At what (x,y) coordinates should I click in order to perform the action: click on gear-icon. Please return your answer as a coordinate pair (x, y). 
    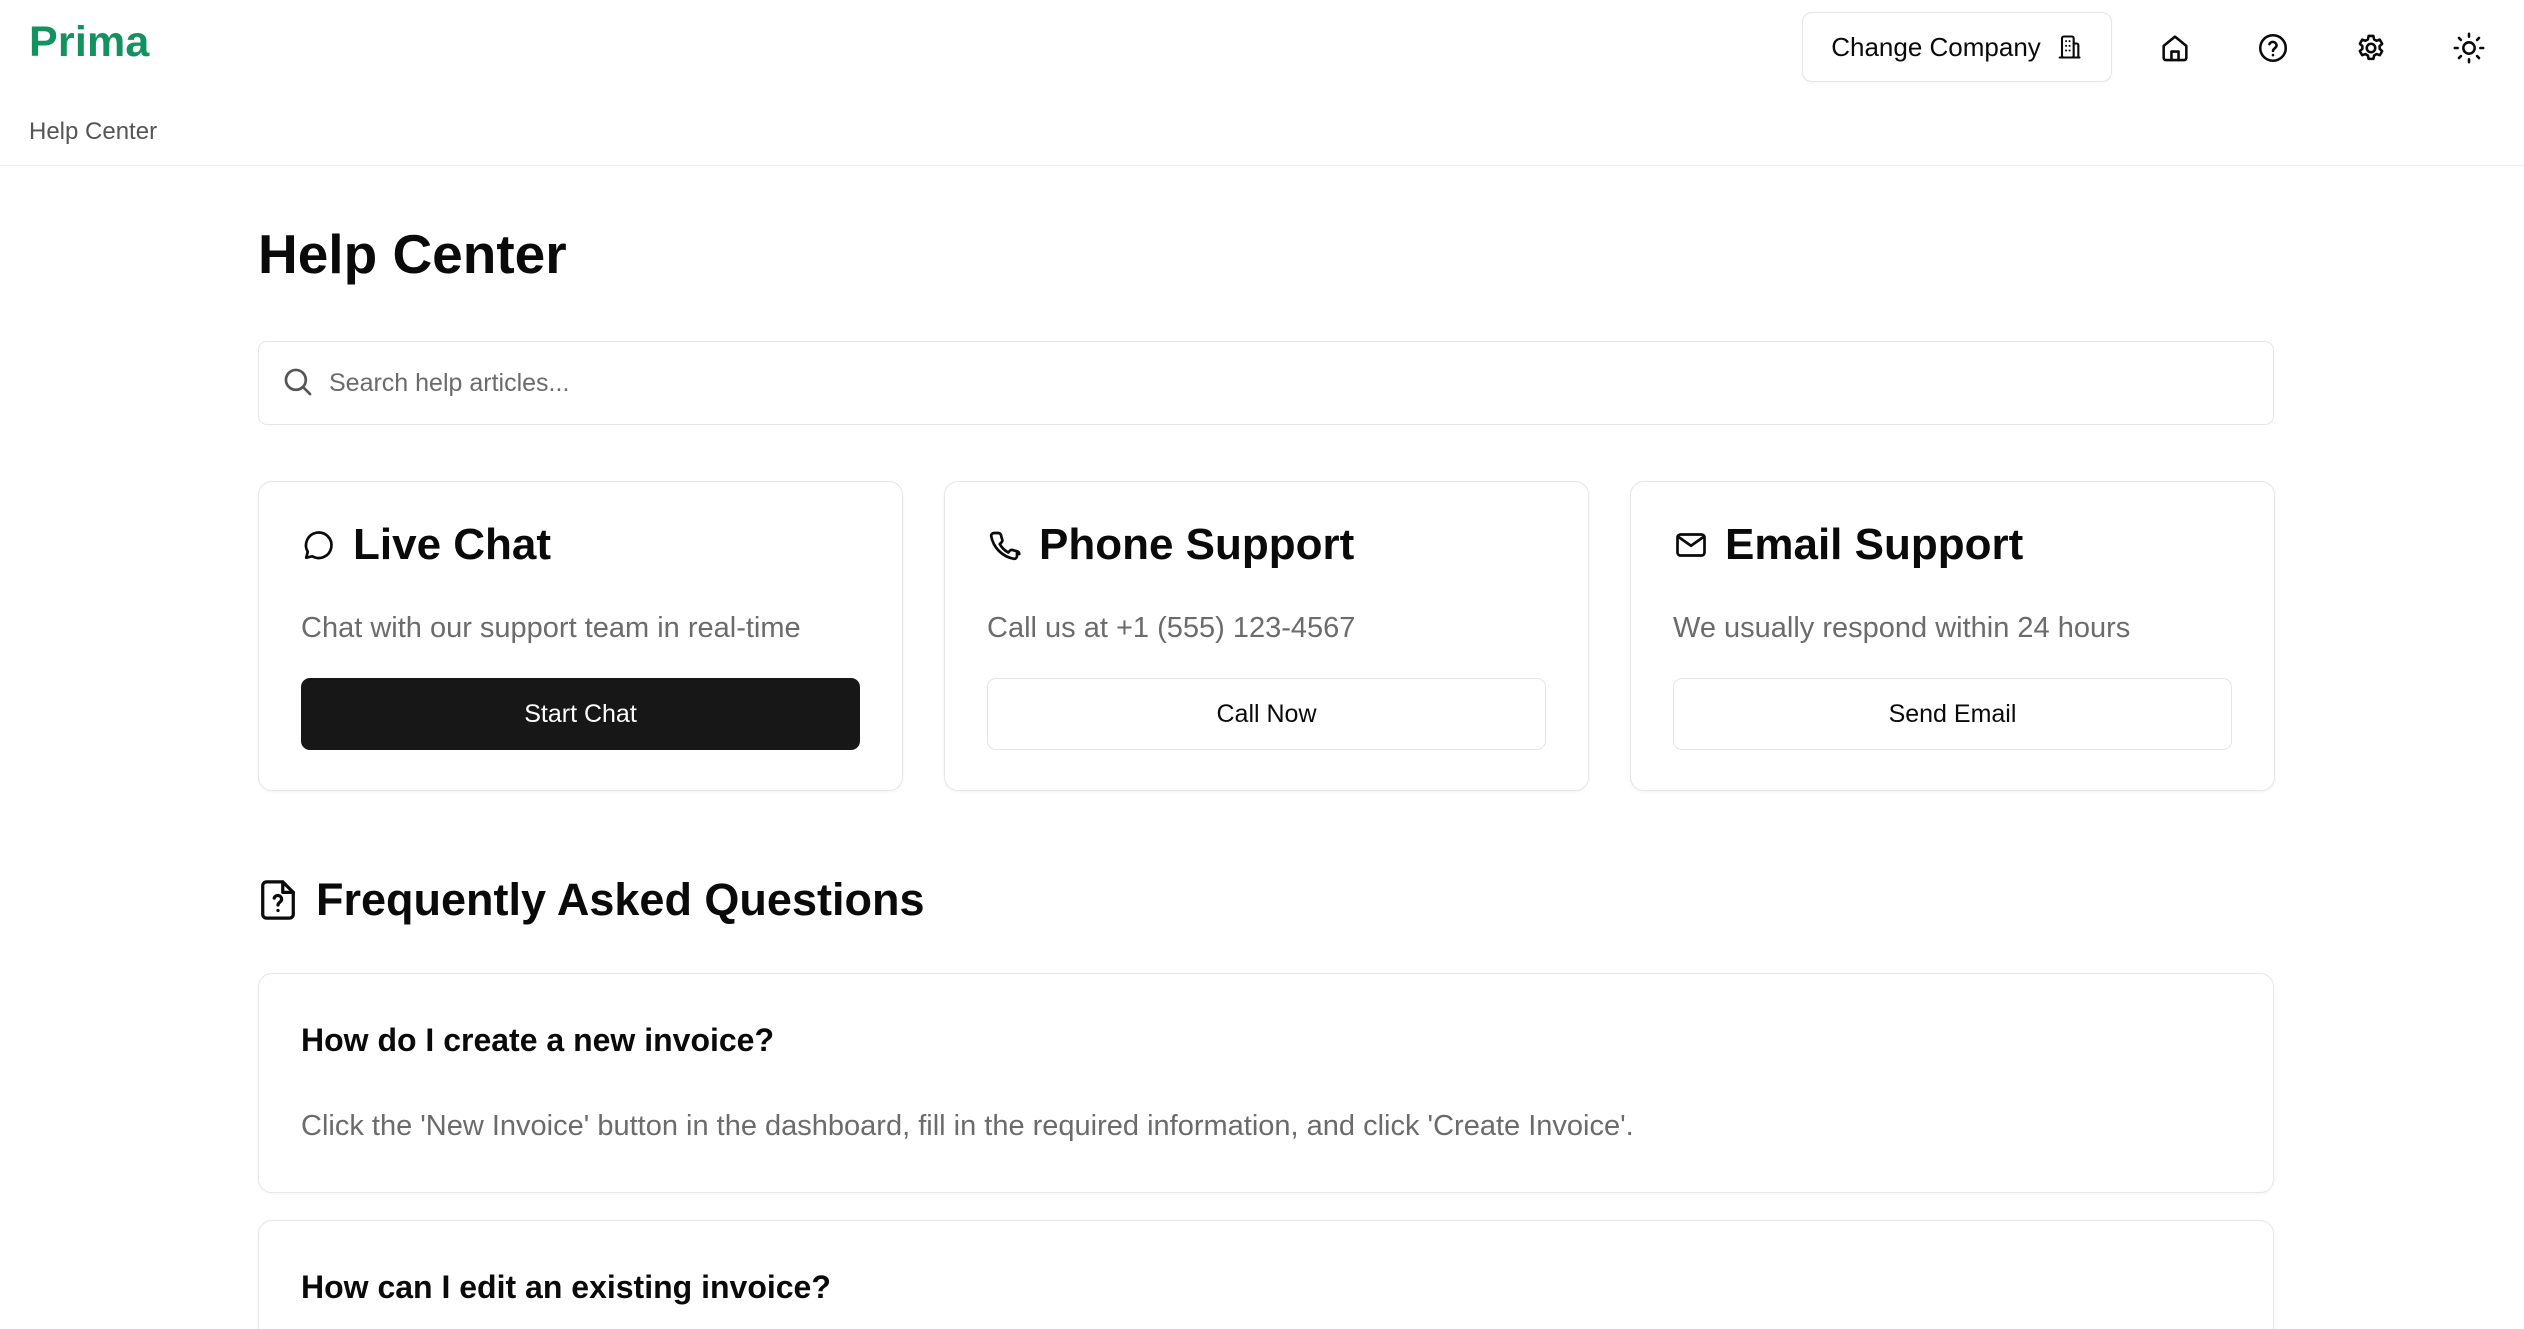
    Looking at the image, I should click on (2371, 47).